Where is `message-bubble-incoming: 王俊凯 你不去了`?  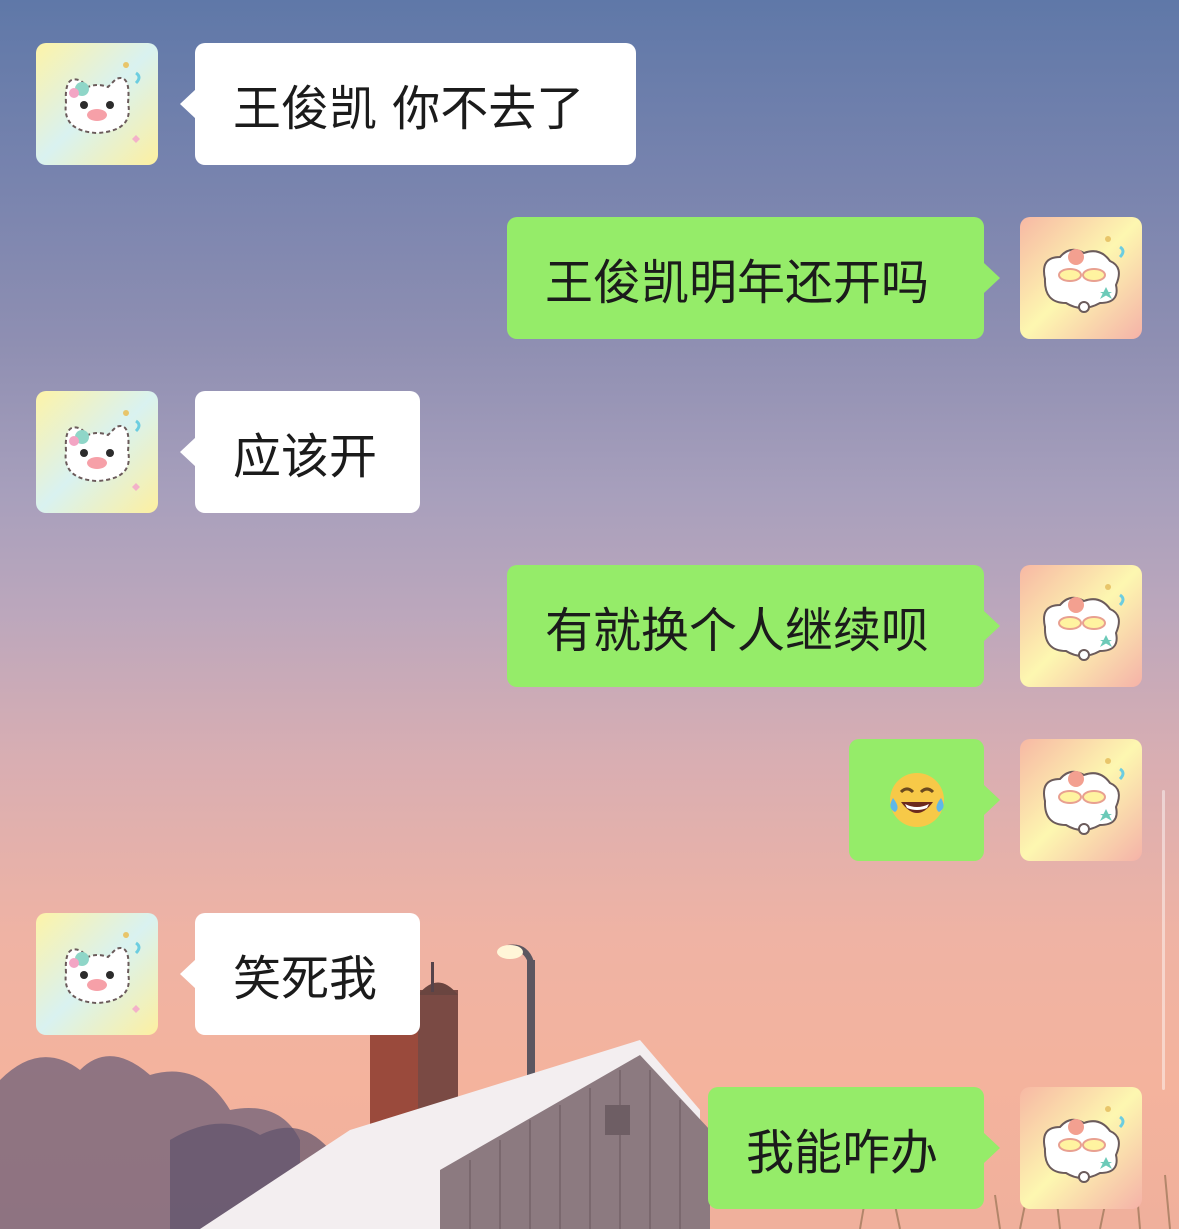
message-bubble-incoming: 王俊凯 你不去了 is located at coordinates (415, 104).